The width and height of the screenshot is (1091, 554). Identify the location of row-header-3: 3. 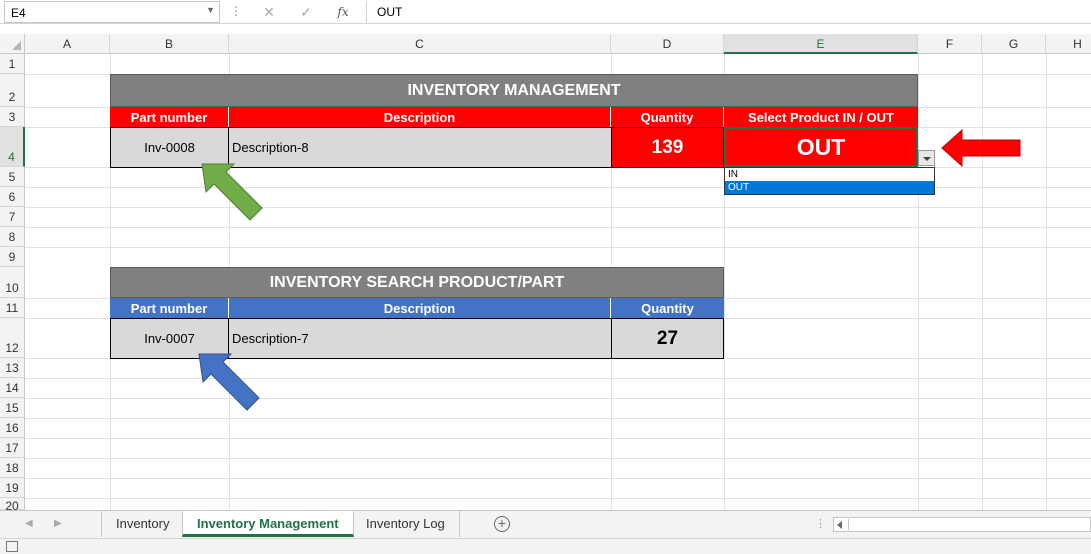
(12, 117).